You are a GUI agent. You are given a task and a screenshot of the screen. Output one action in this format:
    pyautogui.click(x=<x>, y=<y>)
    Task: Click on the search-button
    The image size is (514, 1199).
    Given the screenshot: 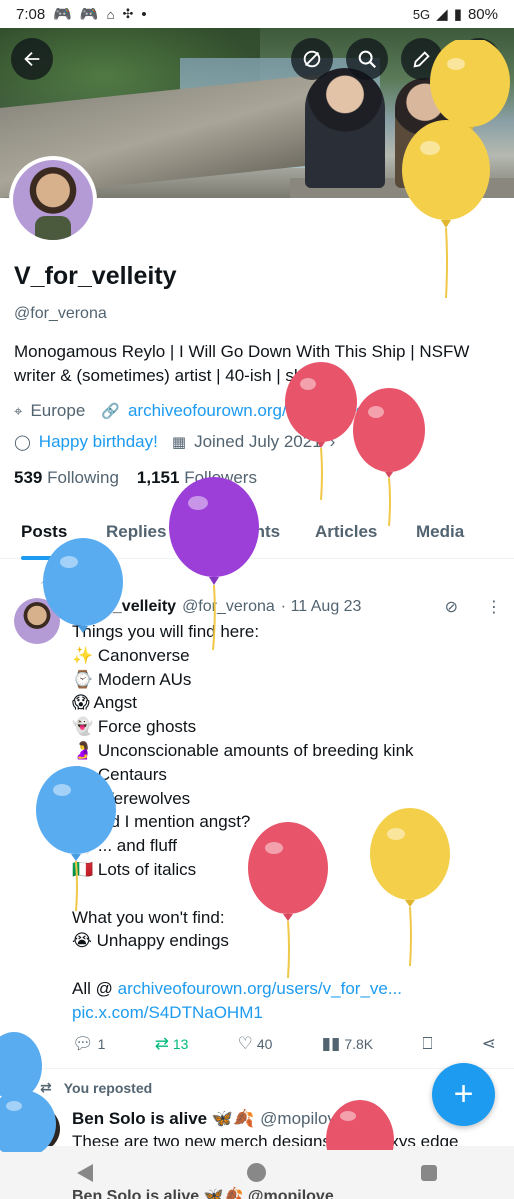 What is the action you would take?
    pyautogui.click(x=367, y=59)
    